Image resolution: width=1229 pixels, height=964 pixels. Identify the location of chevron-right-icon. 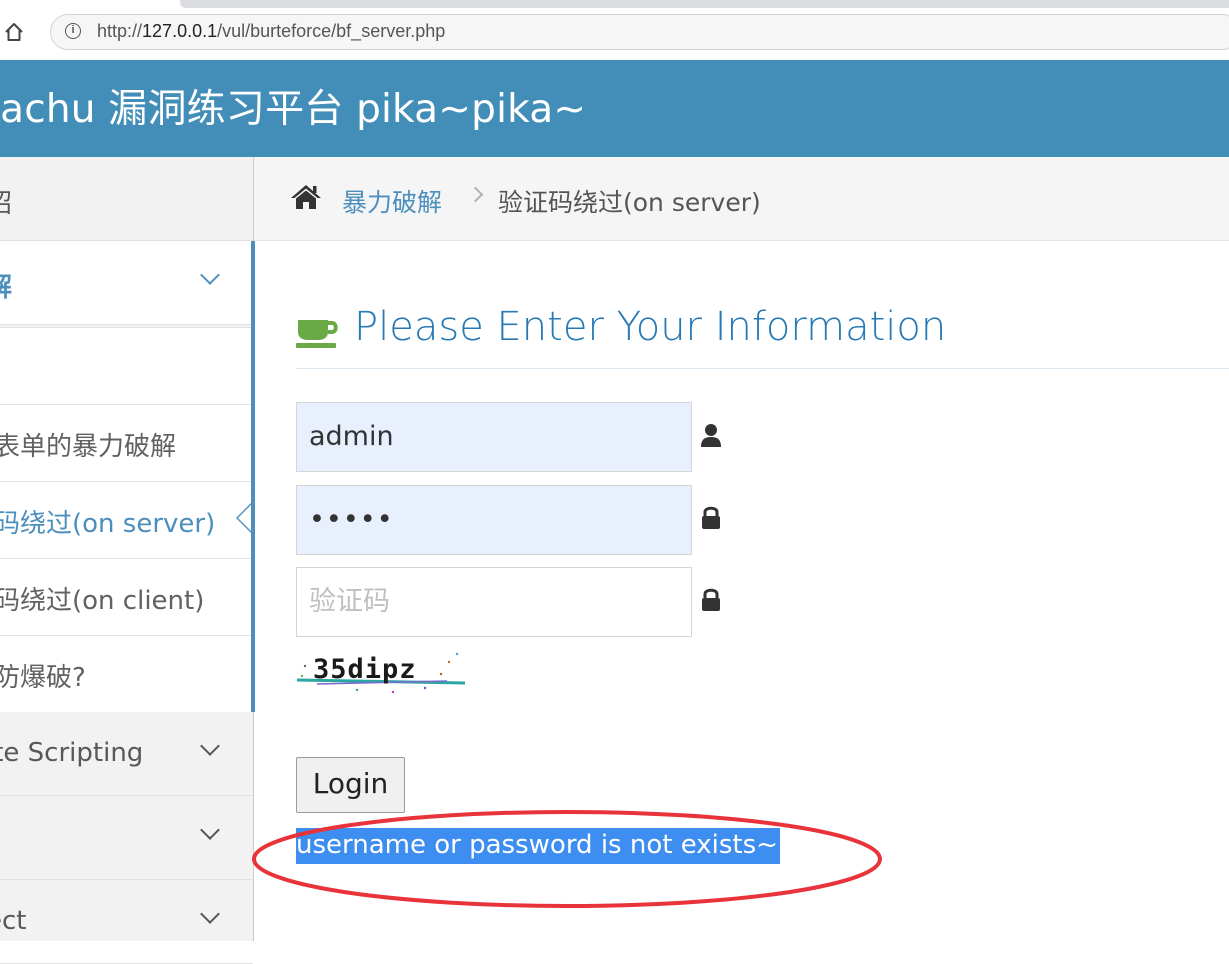
(475, 194).